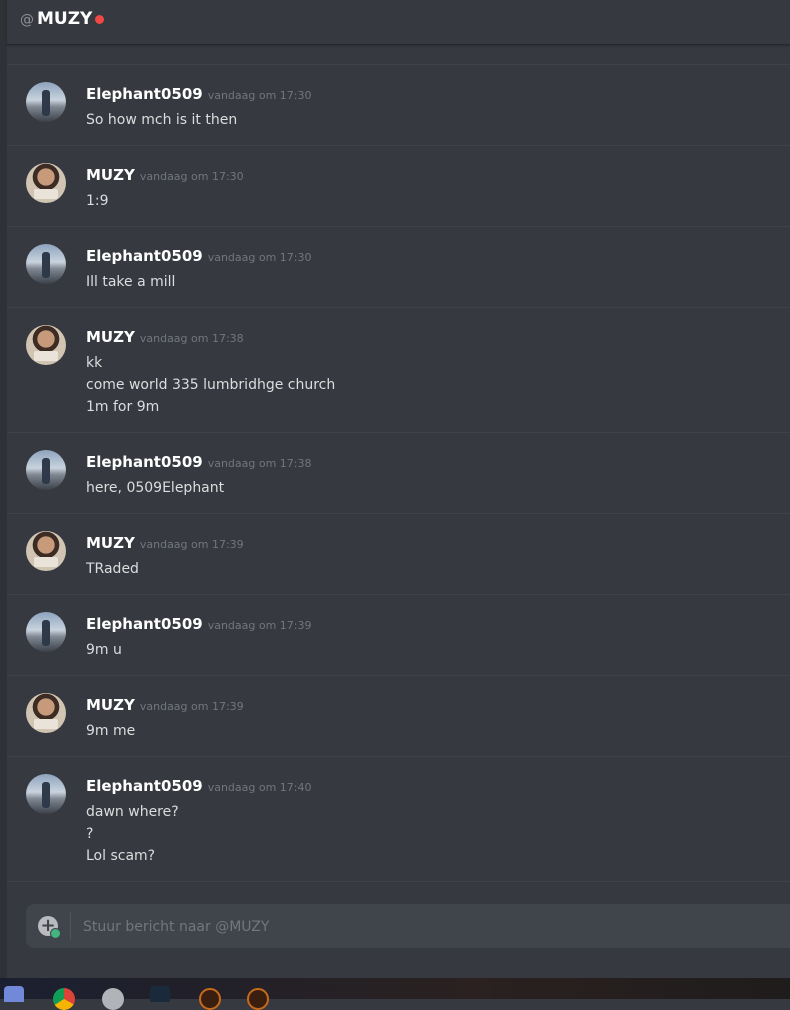  I want to click on message-line: 1m for 9m, so click(123, 407).